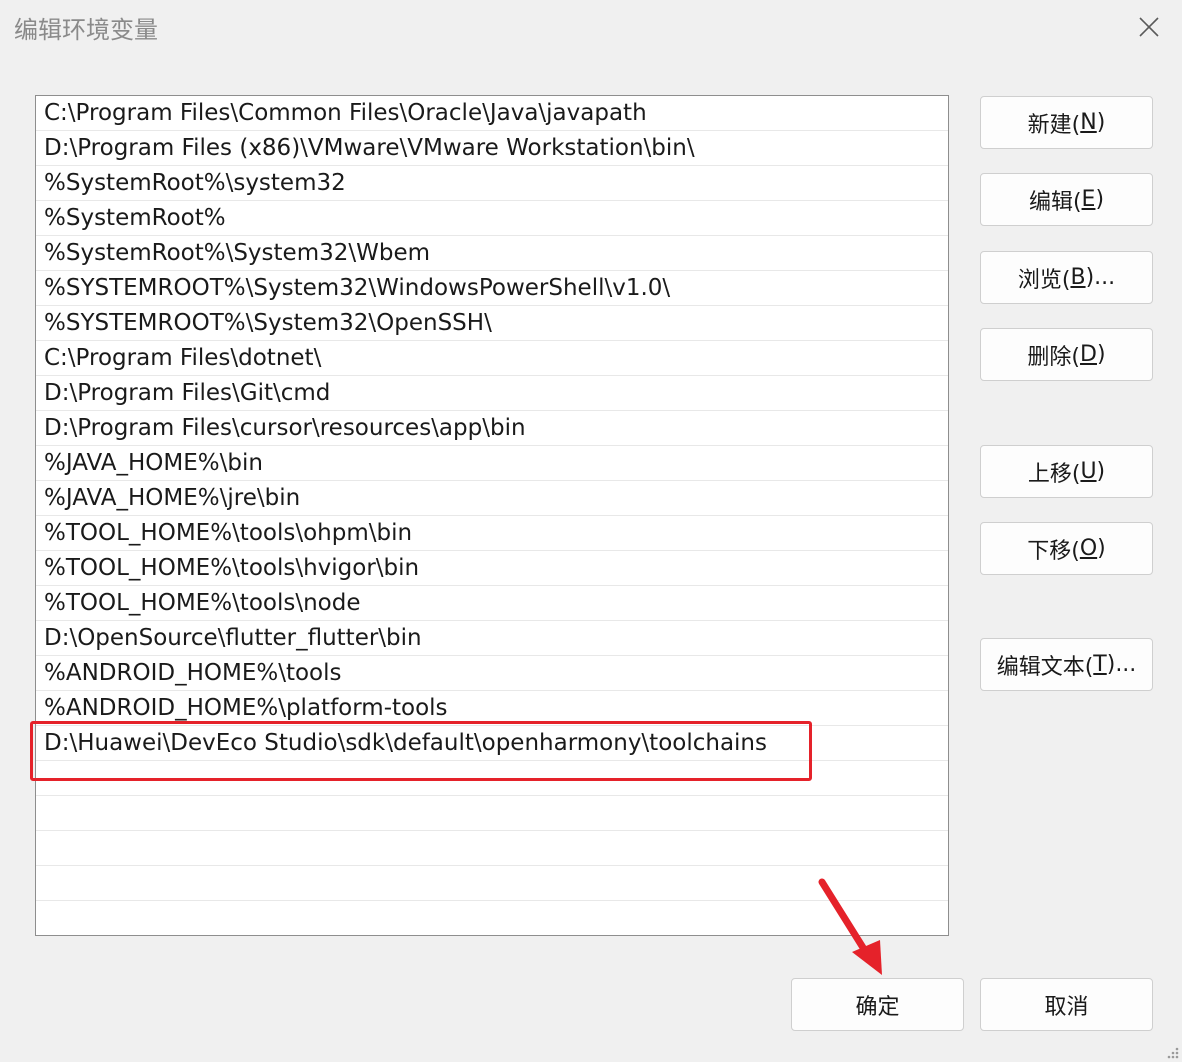  I want to click on delete-button-label: 删除(, so click(1054, 357).